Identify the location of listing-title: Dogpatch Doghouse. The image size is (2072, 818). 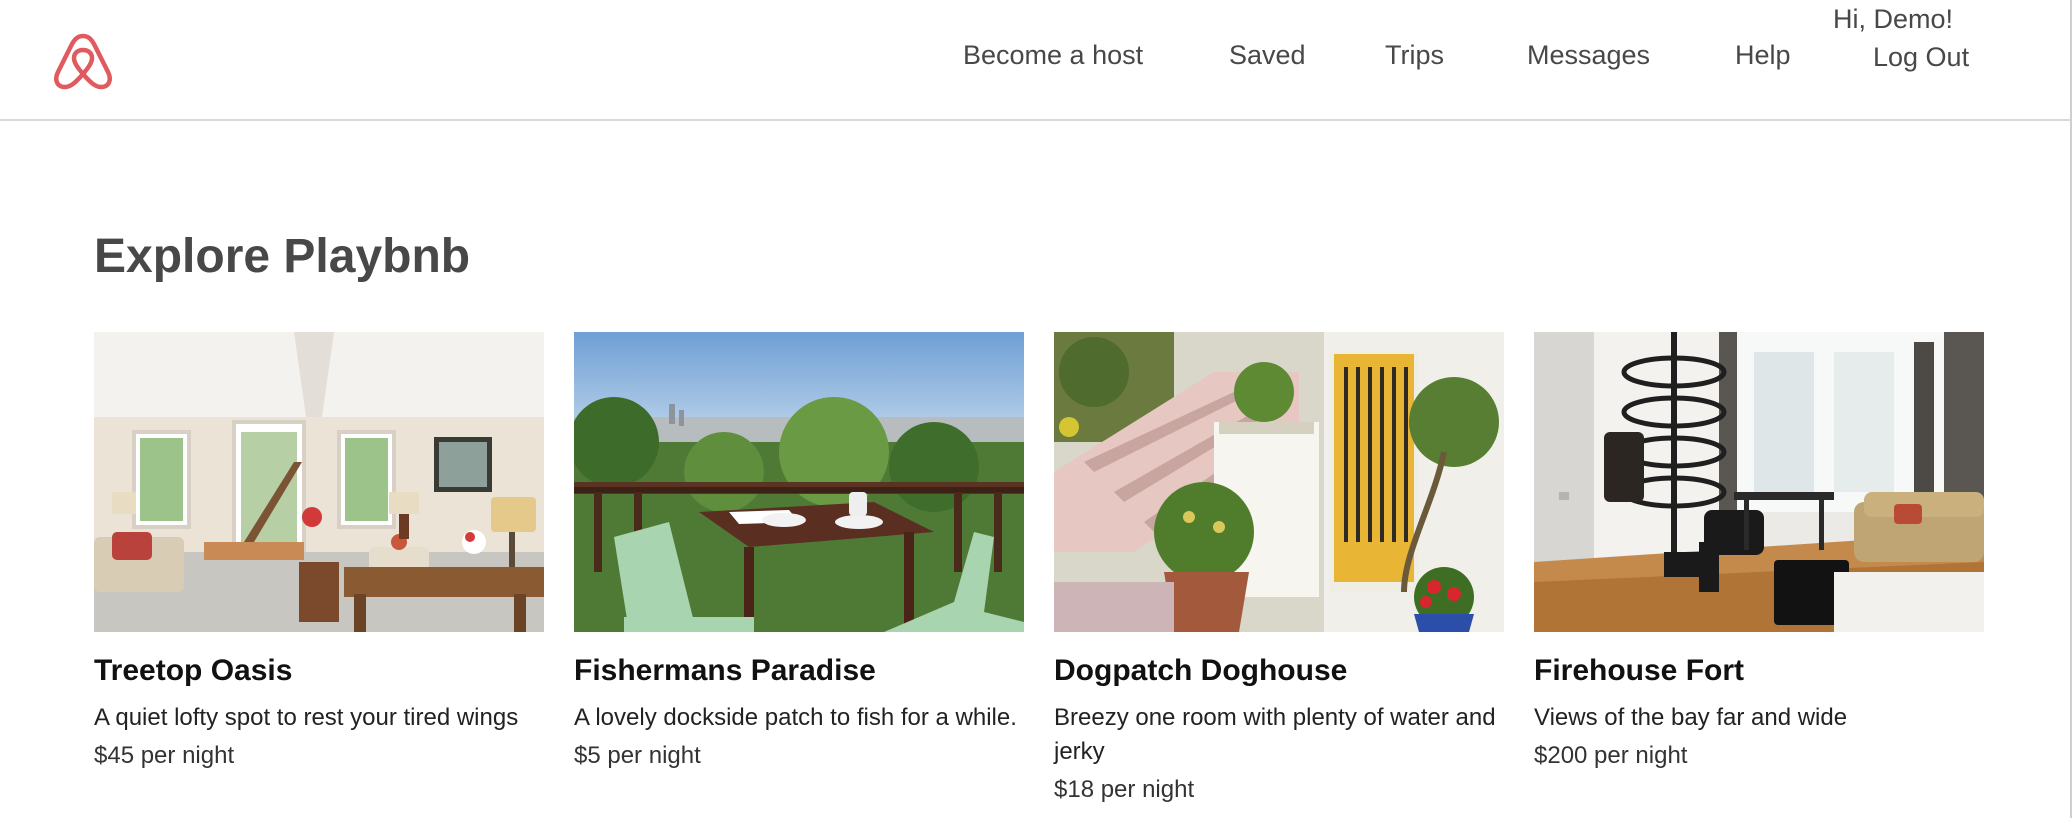
(1279, 671).